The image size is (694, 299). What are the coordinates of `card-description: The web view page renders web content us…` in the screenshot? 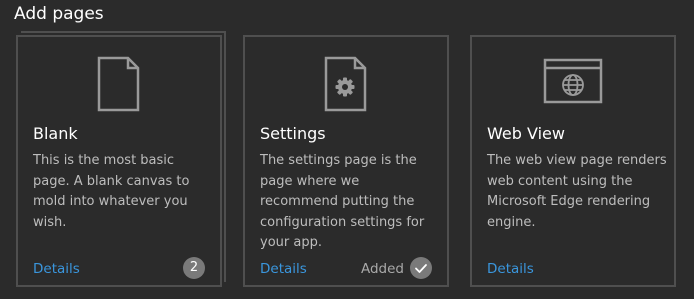 It's located at (577, 191).